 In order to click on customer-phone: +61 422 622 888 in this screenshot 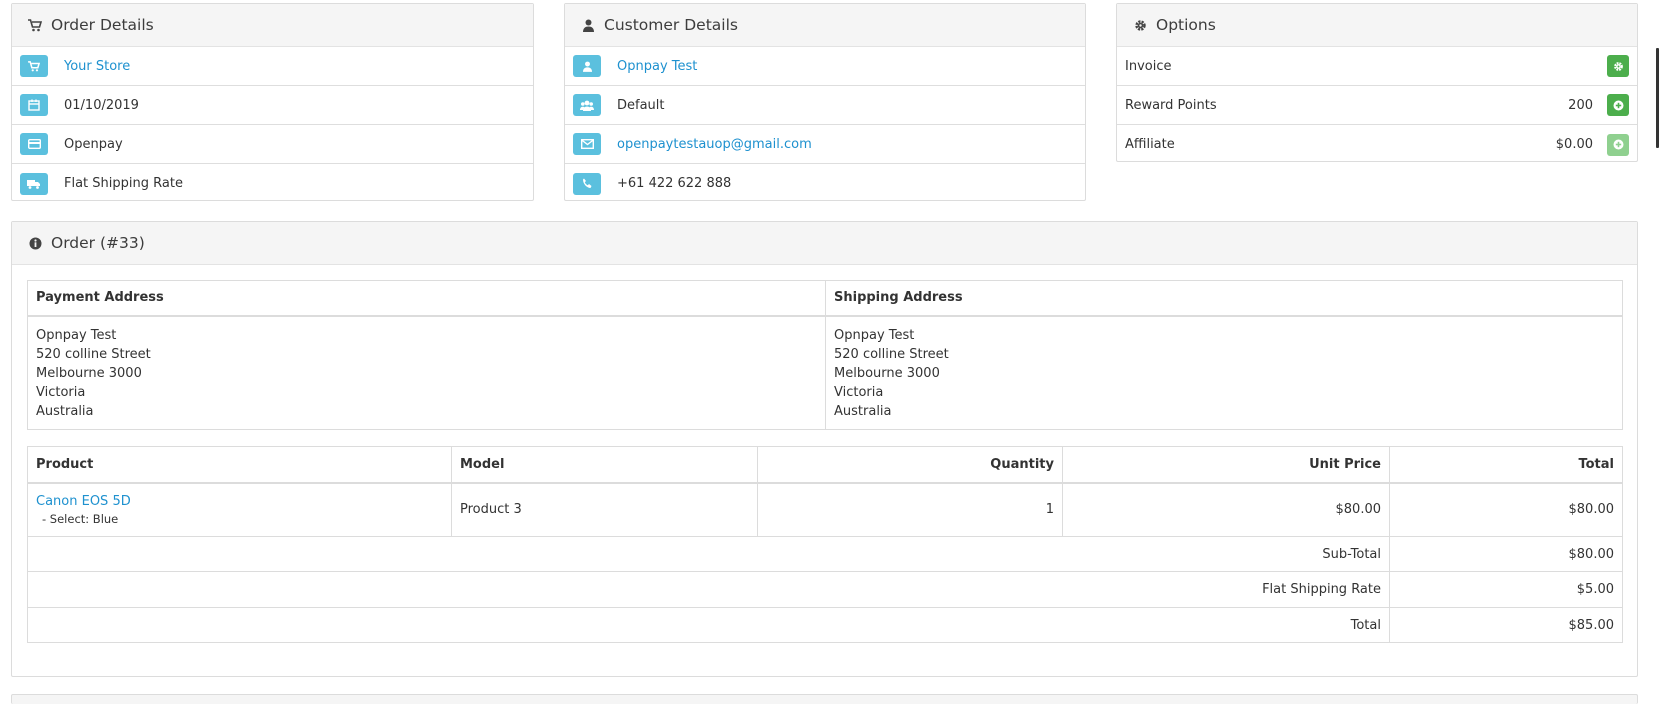, I will do `click(674, 183)`.